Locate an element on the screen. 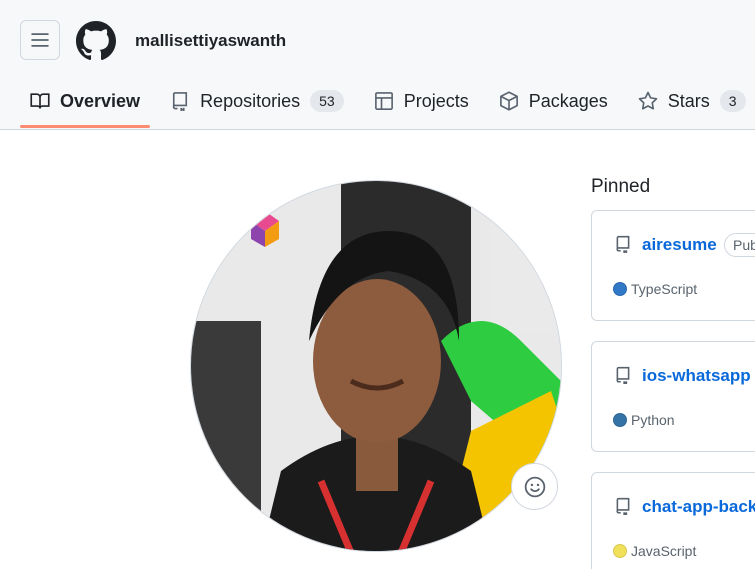 This screenshot has height=569, width=755. set-status-button is located at coordinates (534, 486).